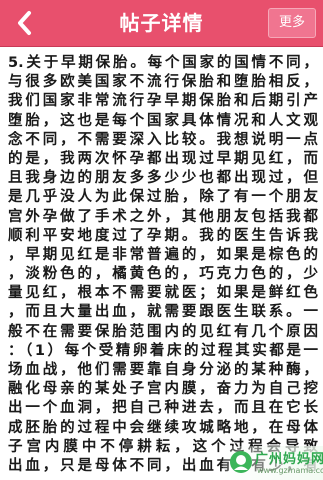  I want to click on post-line: 宫外孕做了手术之外，其他朋友包括我都, so click(163, 216).